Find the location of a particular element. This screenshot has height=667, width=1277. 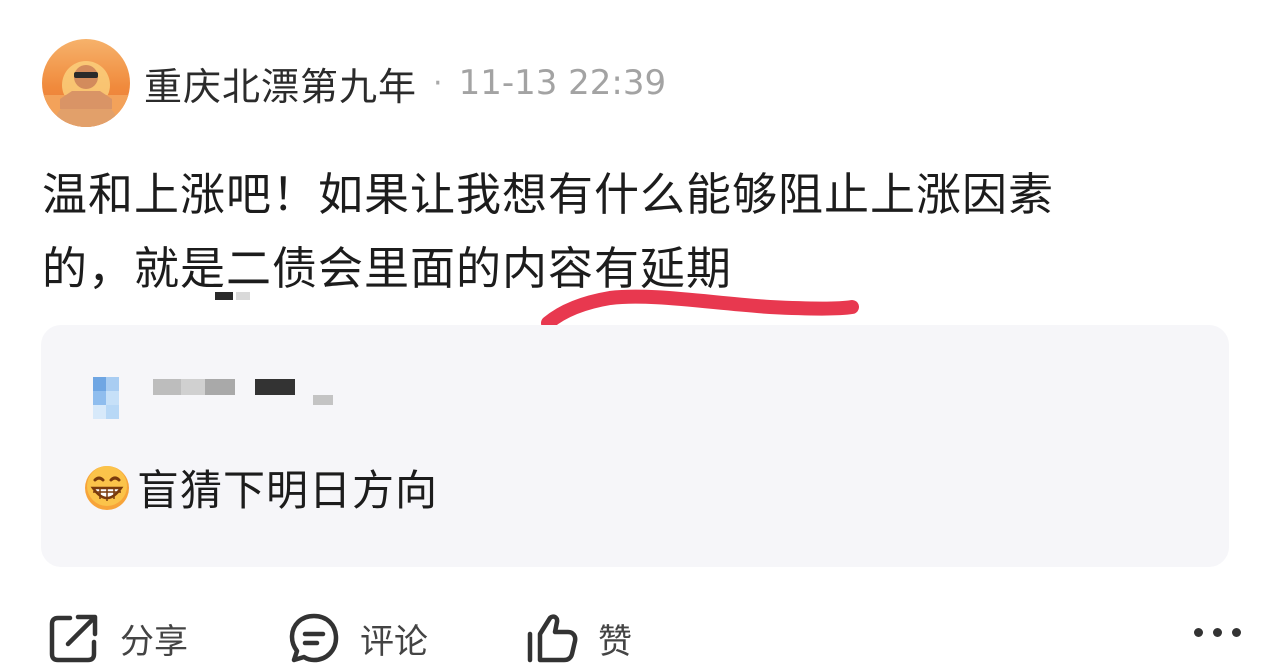

quoted-post-text: 盲猜下明日方向 is located at coordinates (260, 487).